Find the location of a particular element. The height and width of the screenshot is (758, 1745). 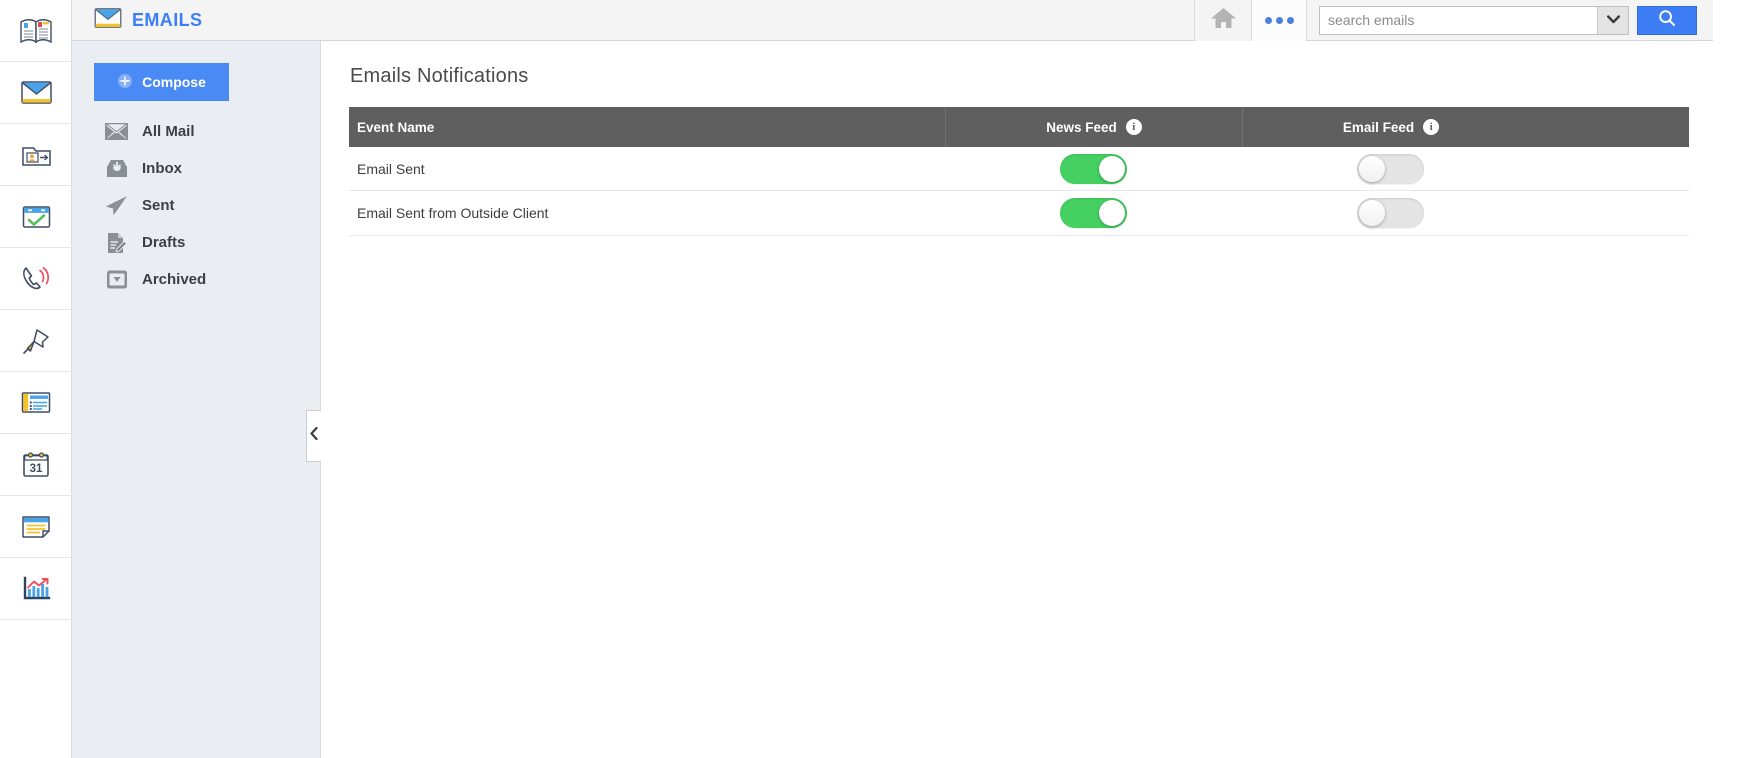

calendar-icon: 31 is located at coordinates (36, 464).